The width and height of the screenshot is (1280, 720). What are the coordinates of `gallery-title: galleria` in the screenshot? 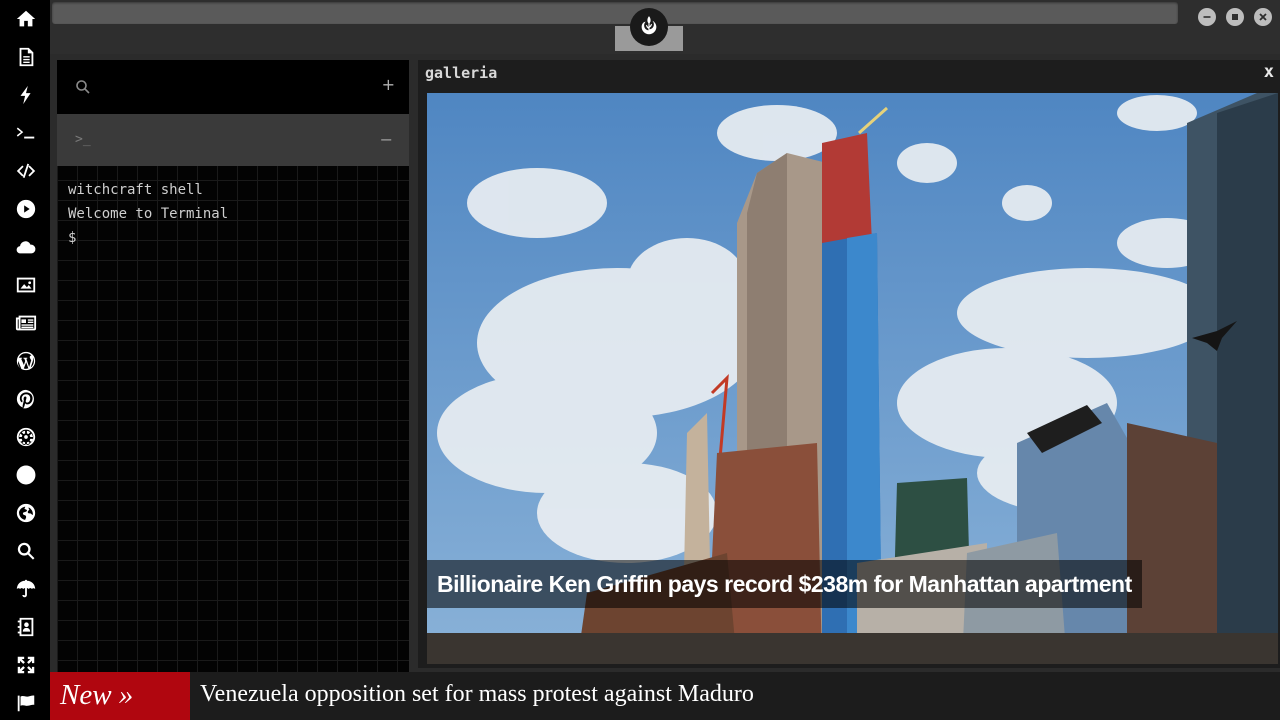 It's located at (461, 73).